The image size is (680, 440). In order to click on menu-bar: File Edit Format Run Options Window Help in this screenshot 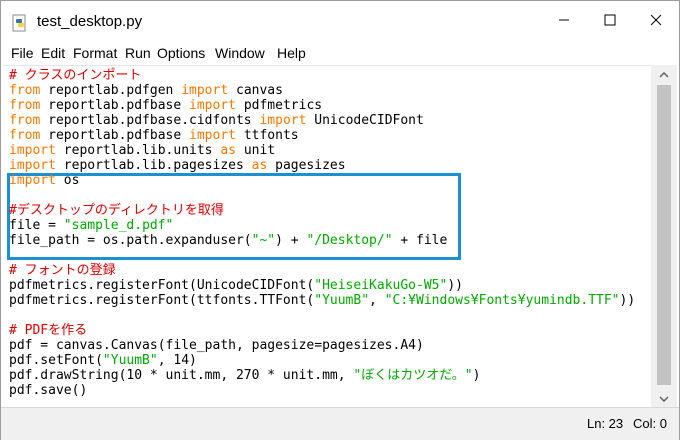, I will do `click(340, 54)`.